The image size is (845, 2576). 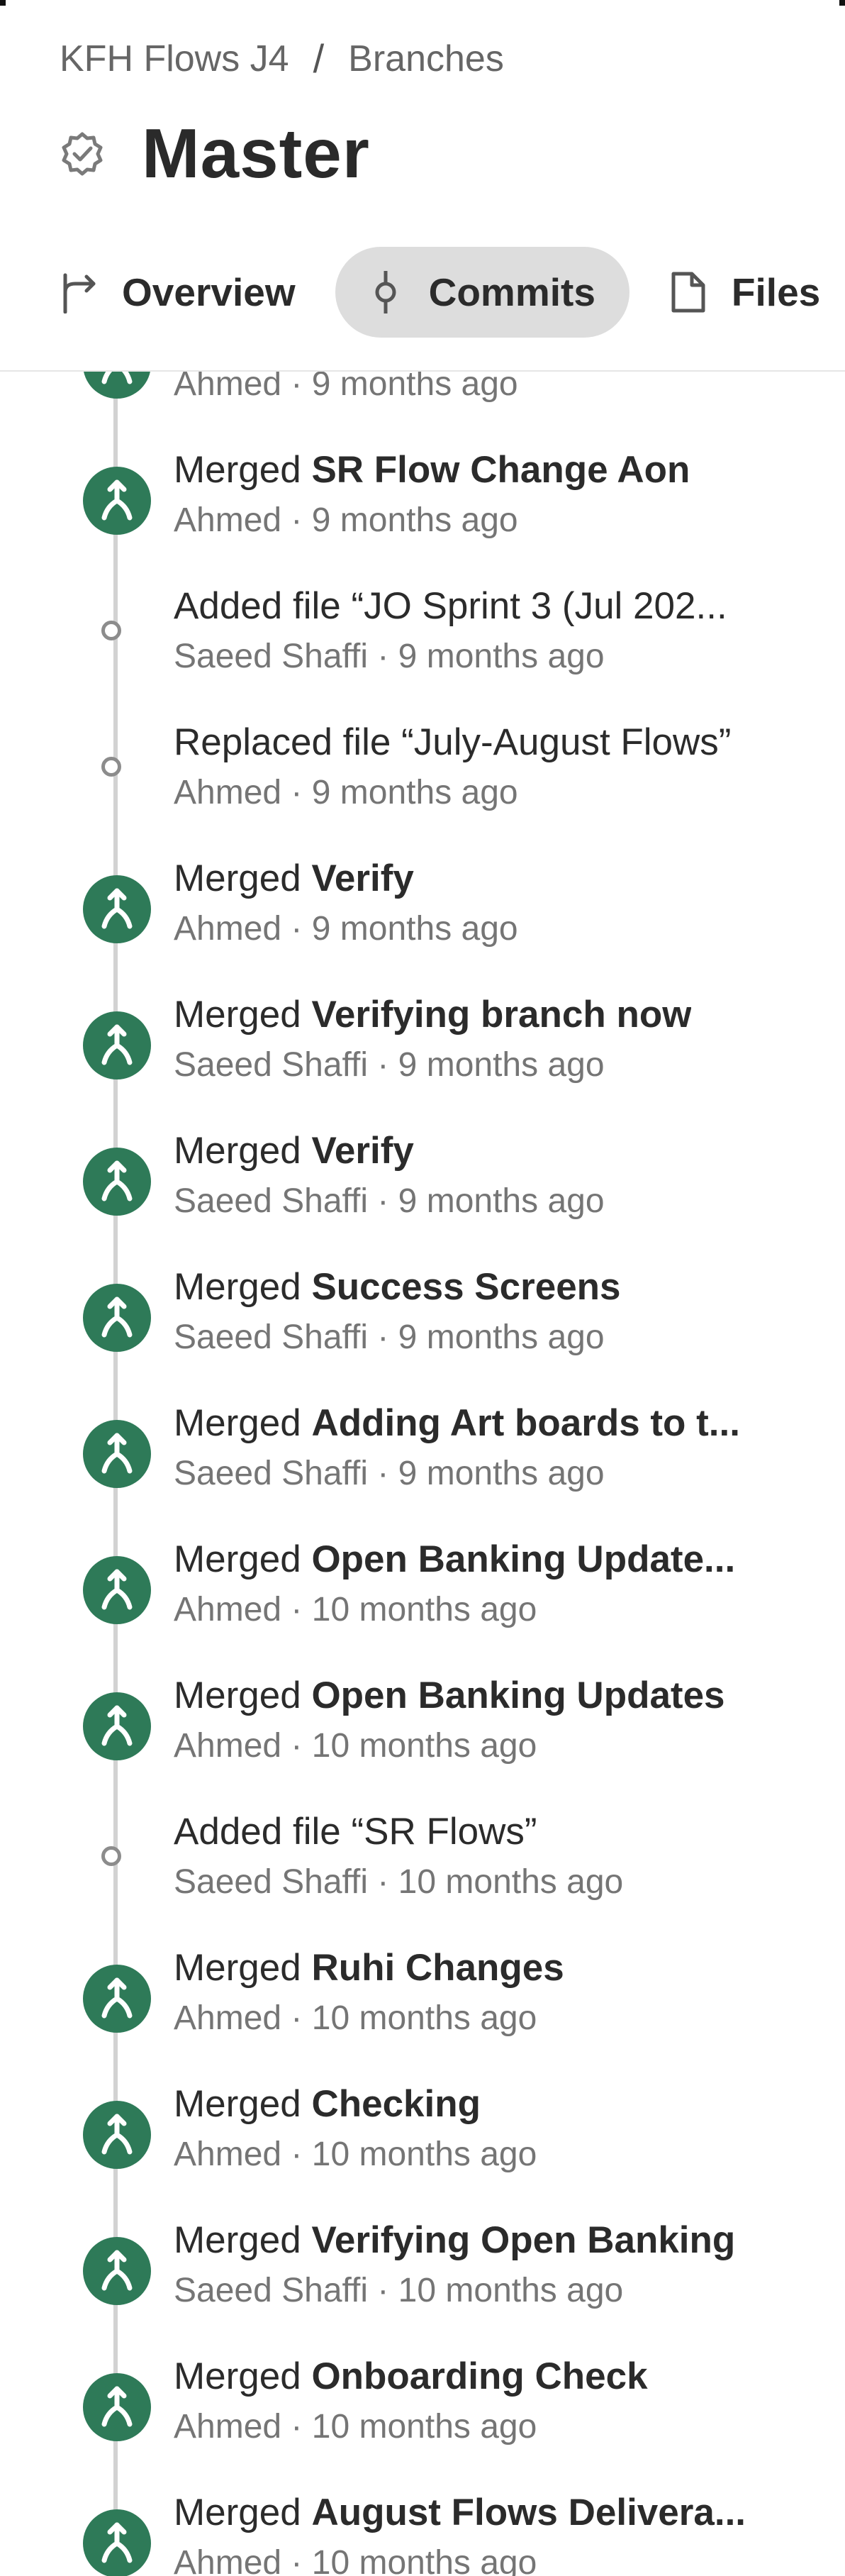 I want to click on breadcrumb: KFH Flows J4 / Branches, so click(x=282, y=58).